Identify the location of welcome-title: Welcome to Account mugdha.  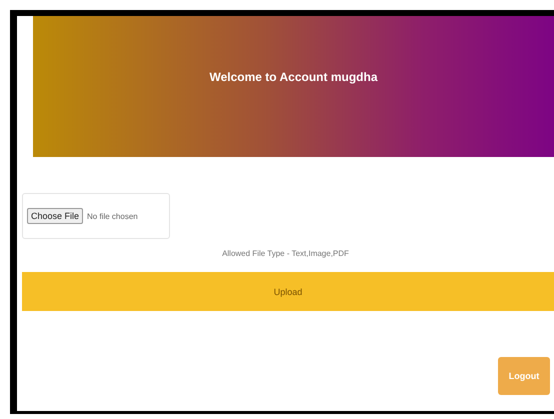
(293, 77).